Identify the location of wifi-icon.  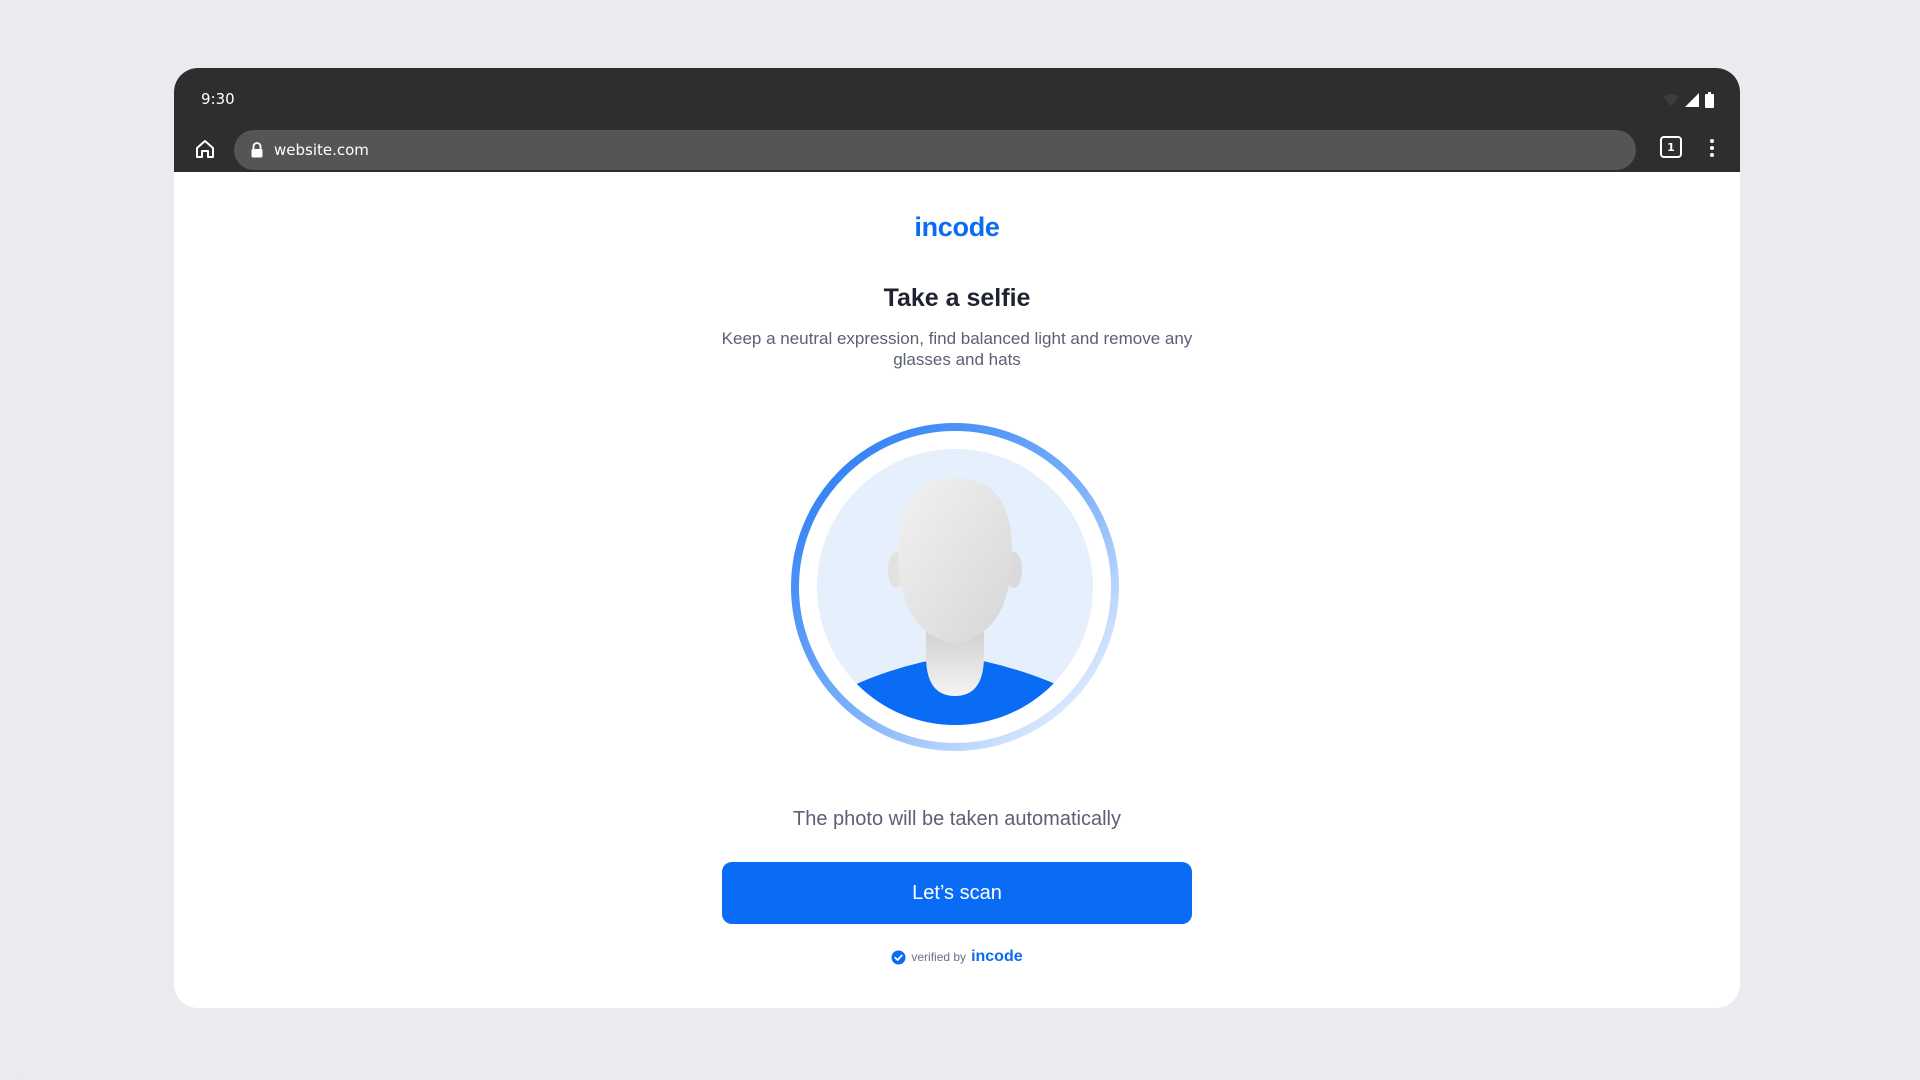
(1671, 100).